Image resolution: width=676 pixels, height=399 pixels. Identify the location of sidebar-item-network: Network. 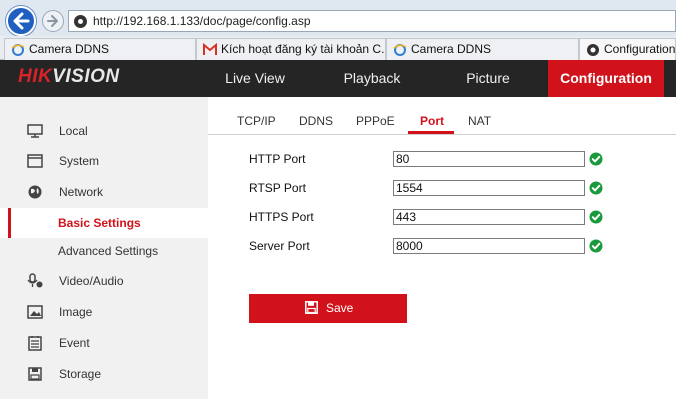
(104, 192).